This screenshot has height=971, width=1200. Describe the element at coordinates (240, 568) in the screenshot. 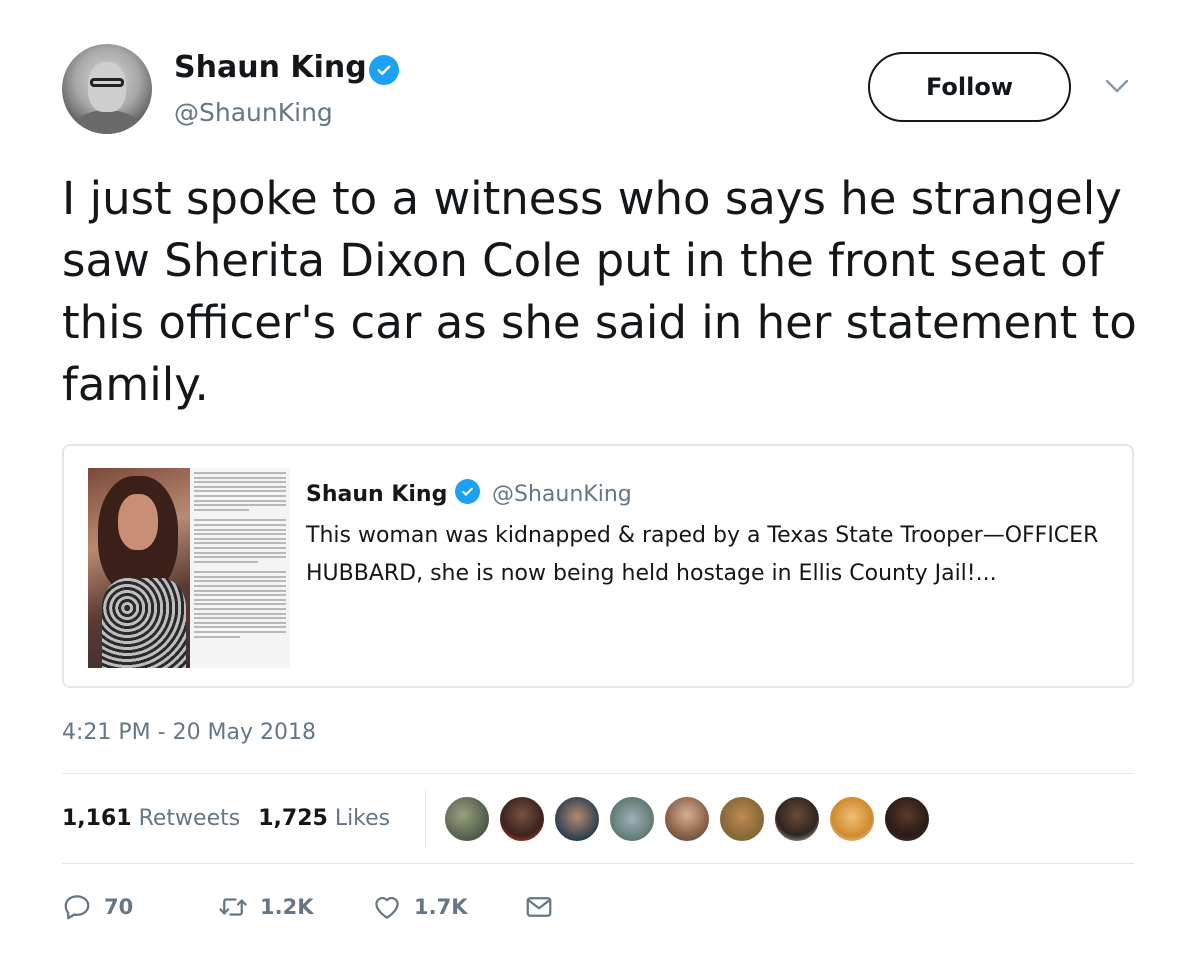

I see `quoted-tweet-document-image` at that location.